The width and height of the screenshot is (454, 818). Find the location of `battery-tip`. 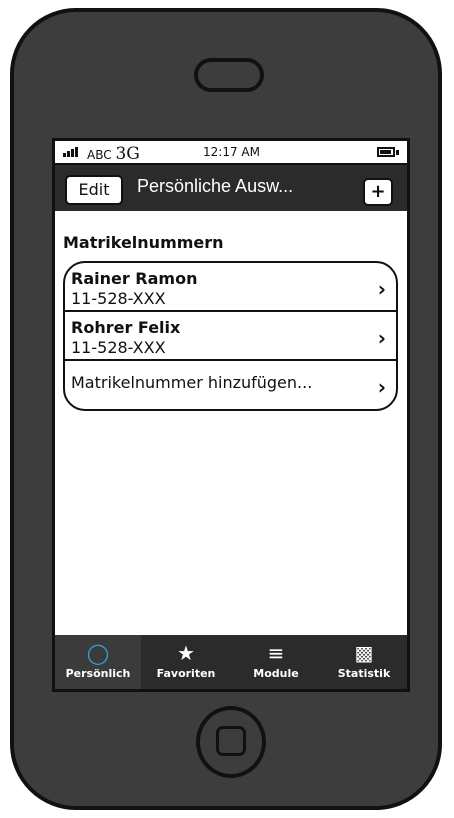

battery-tip is located at coordinates (397, 152).